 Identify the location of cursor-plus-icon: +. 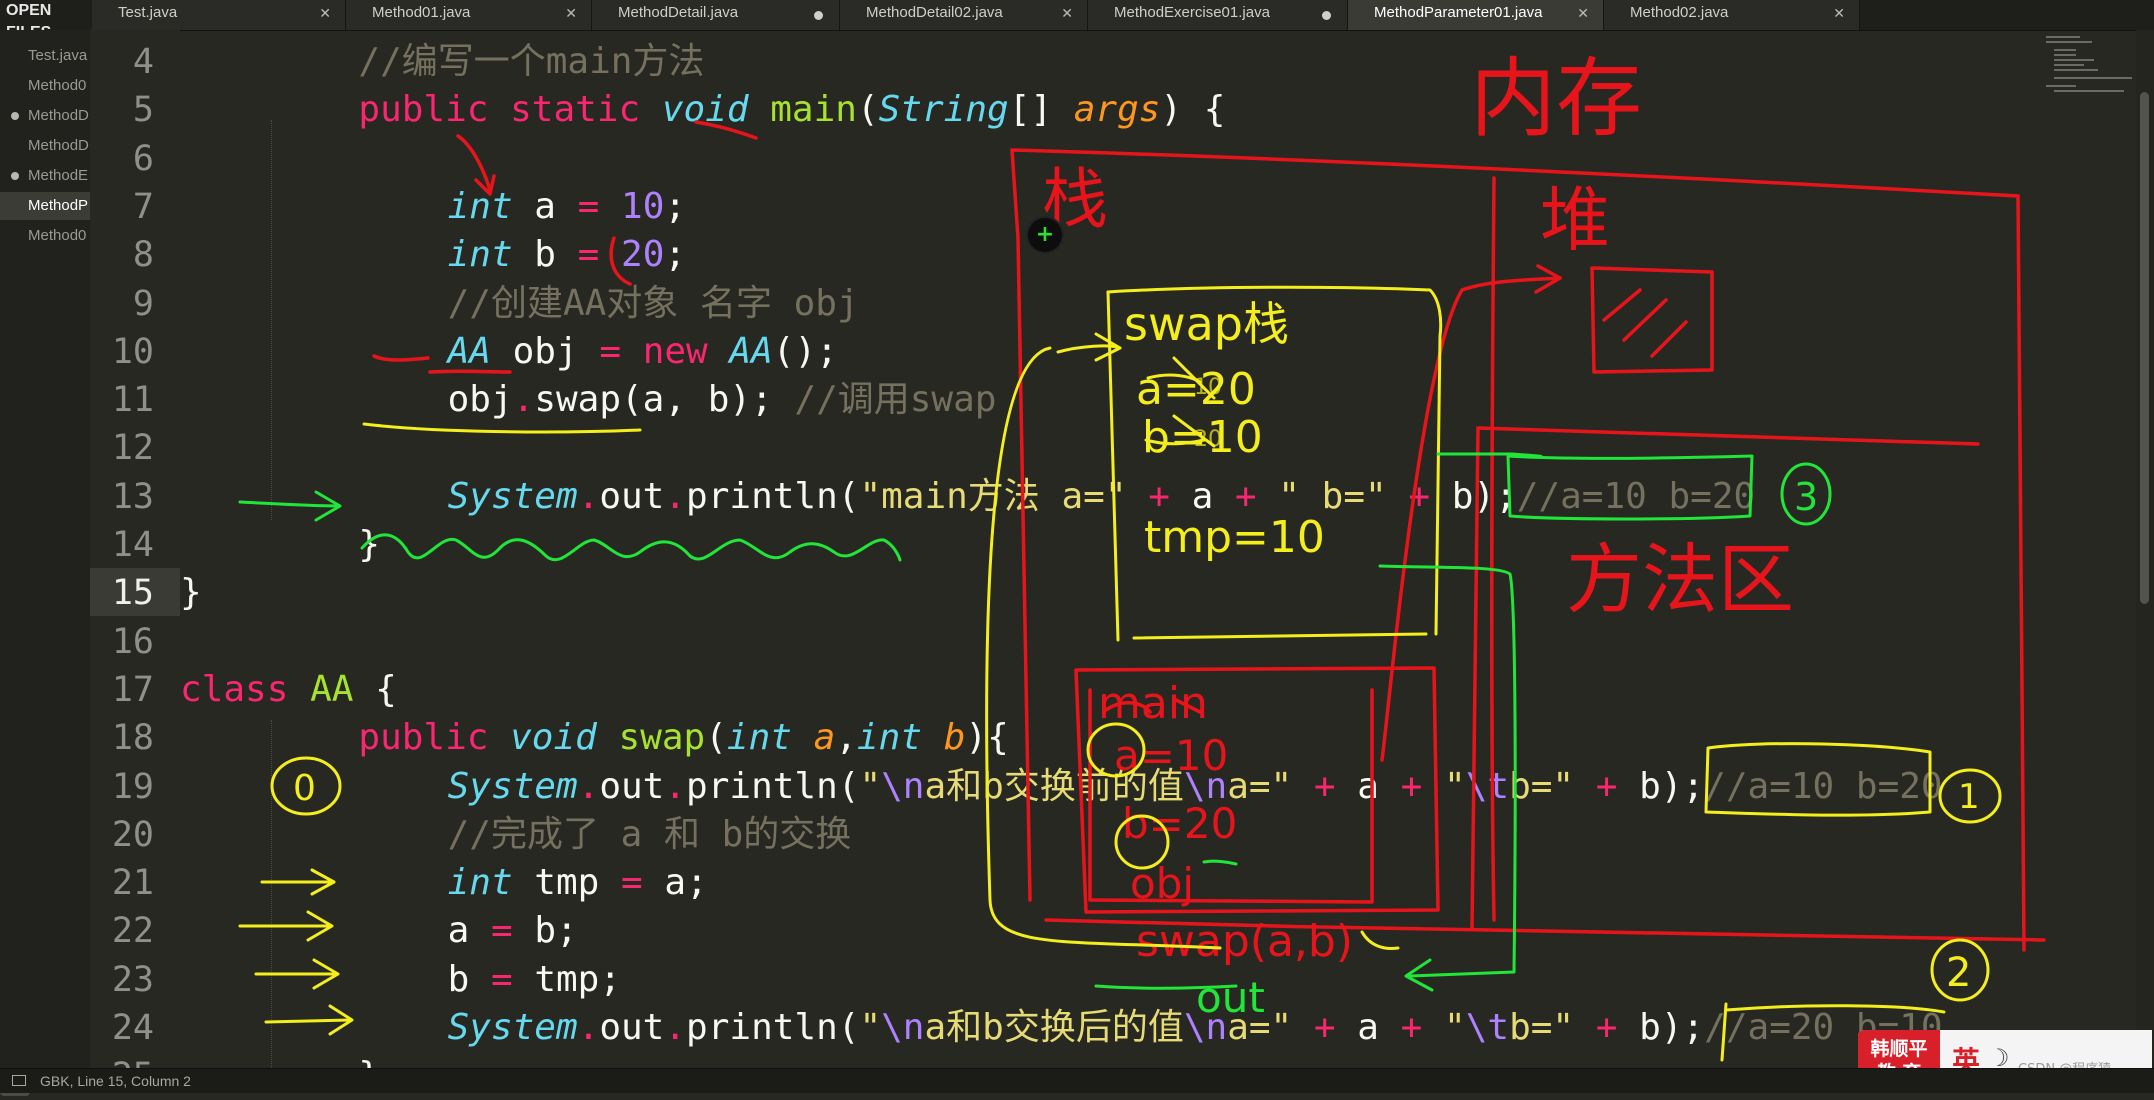
(1045, 234).